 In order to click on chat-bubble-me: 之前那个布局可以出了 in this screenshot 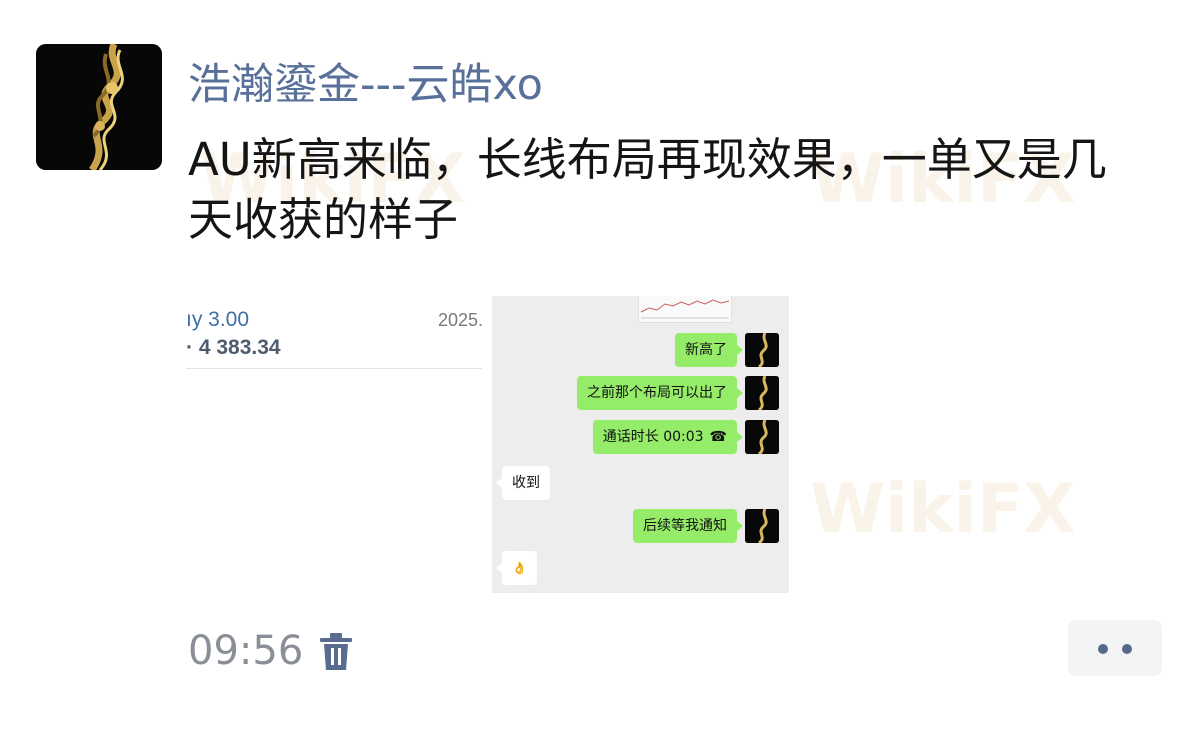, I will do `click(660, 393)`.